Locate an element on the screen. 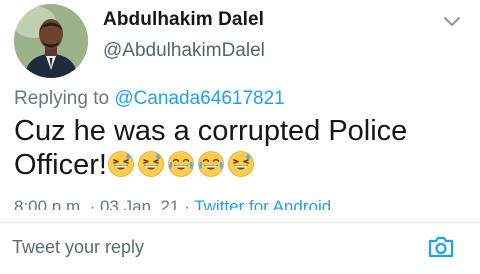  tweet-timestamp: 8:00 p.m. · 03 Jan. 21 · is located at coordinates (104, 203).